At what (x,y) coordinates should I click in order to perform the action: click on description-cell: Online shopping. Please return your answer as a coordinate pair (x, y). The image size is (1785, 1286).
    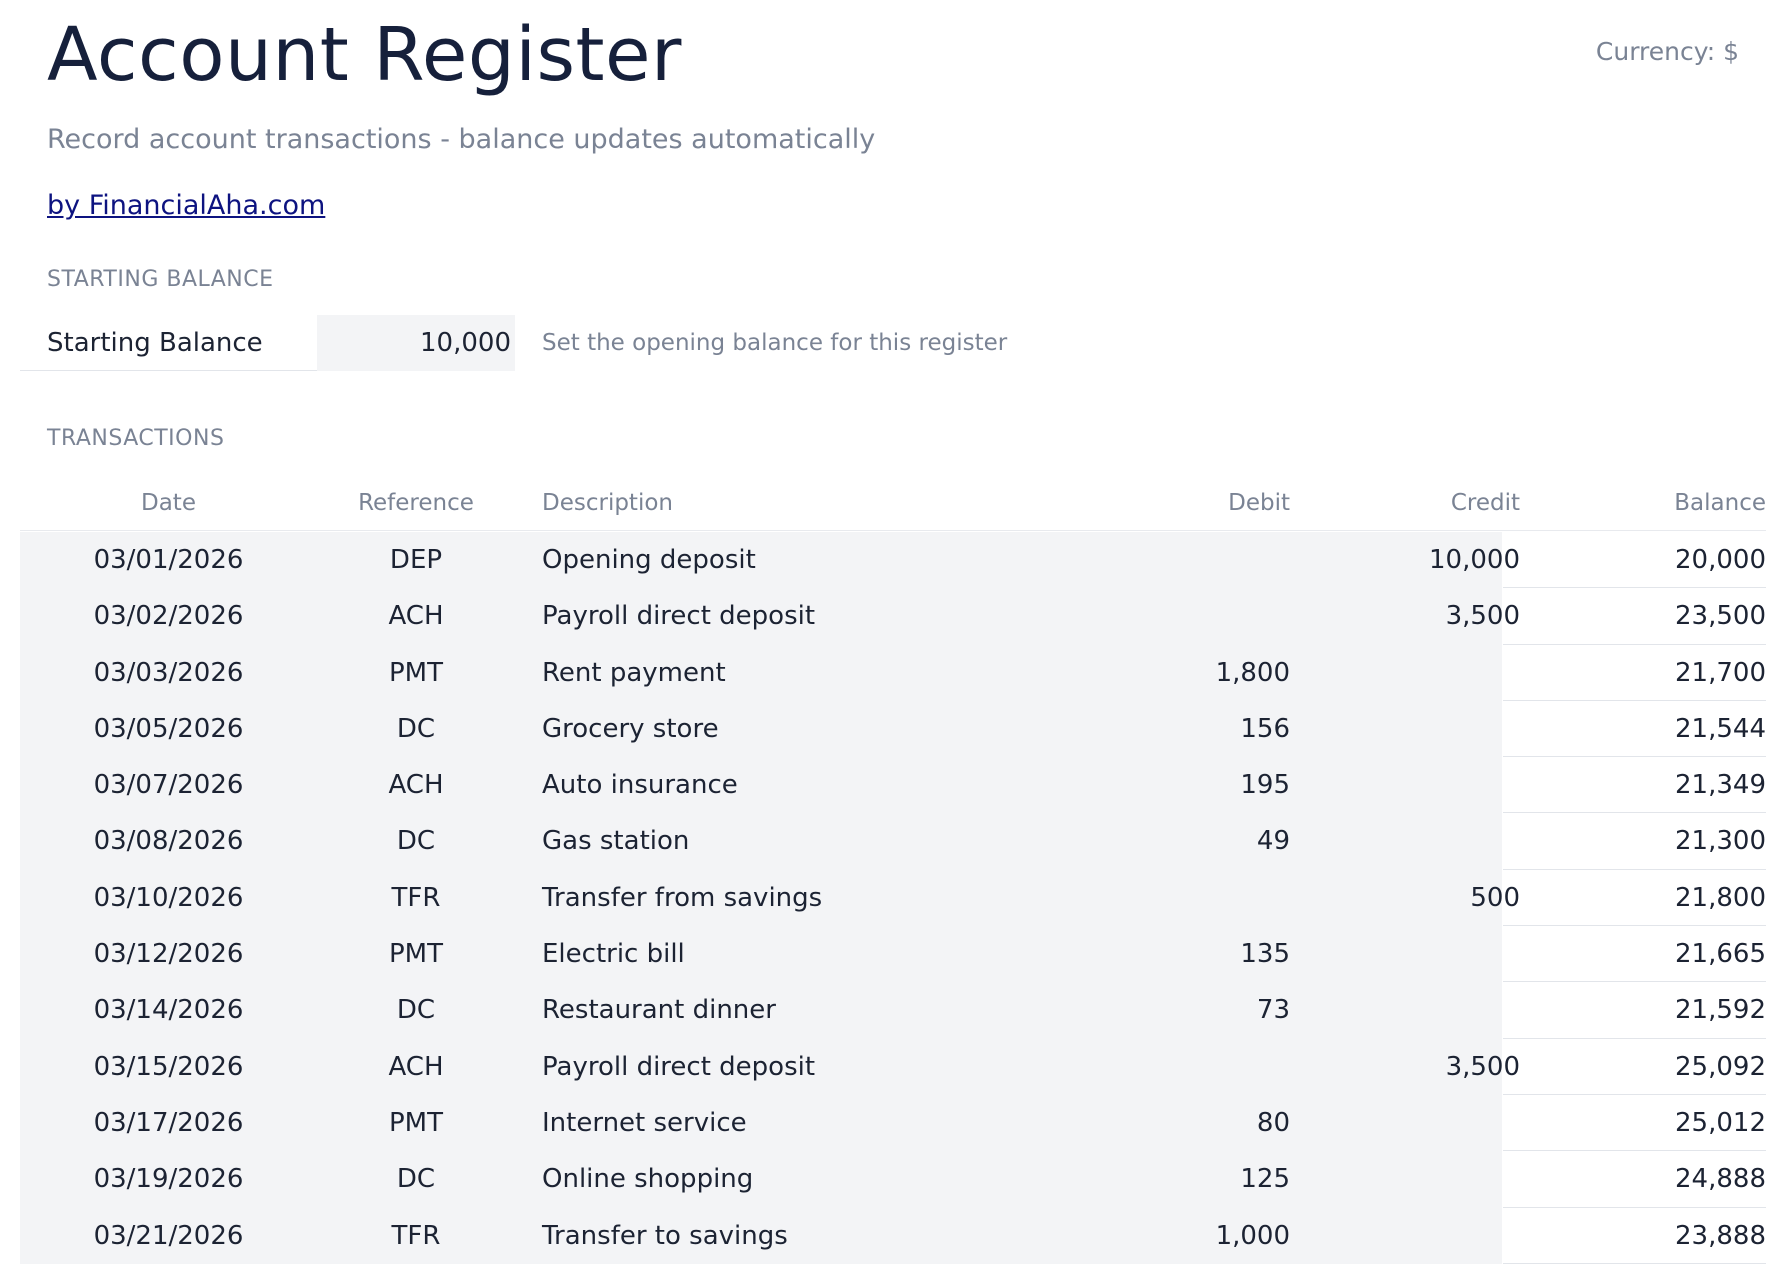
    Looking at the image, I should click on (647, 1179).